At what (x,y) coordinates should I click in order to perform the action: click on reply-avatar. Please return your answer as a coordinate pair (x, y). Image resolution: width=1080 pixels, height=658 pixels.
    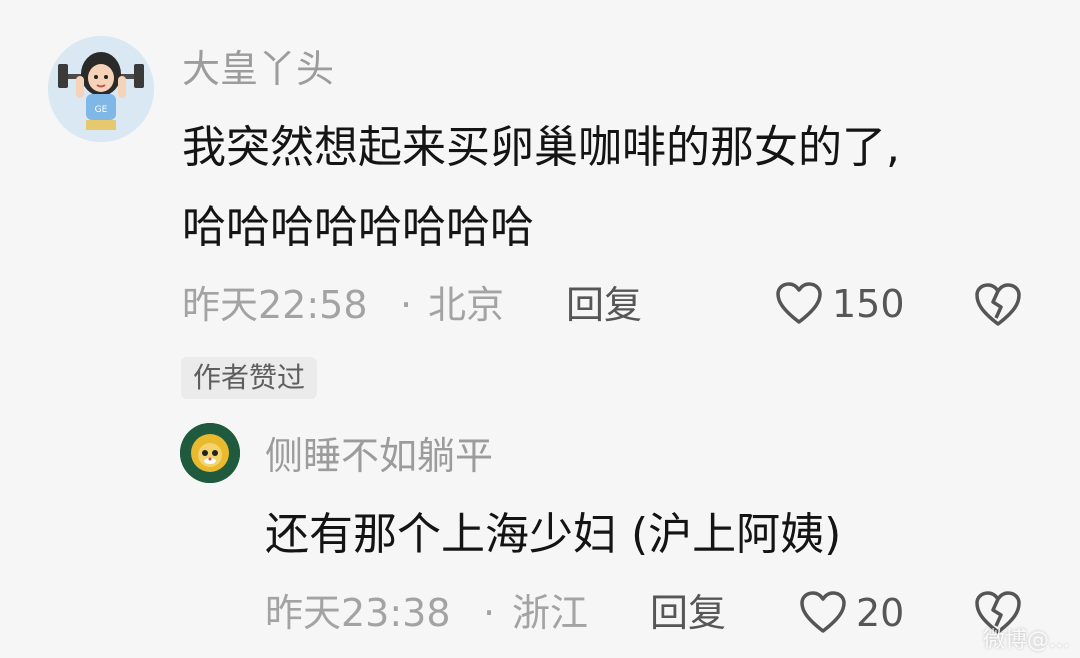
    Looking at the image, I should click on (210, 453).